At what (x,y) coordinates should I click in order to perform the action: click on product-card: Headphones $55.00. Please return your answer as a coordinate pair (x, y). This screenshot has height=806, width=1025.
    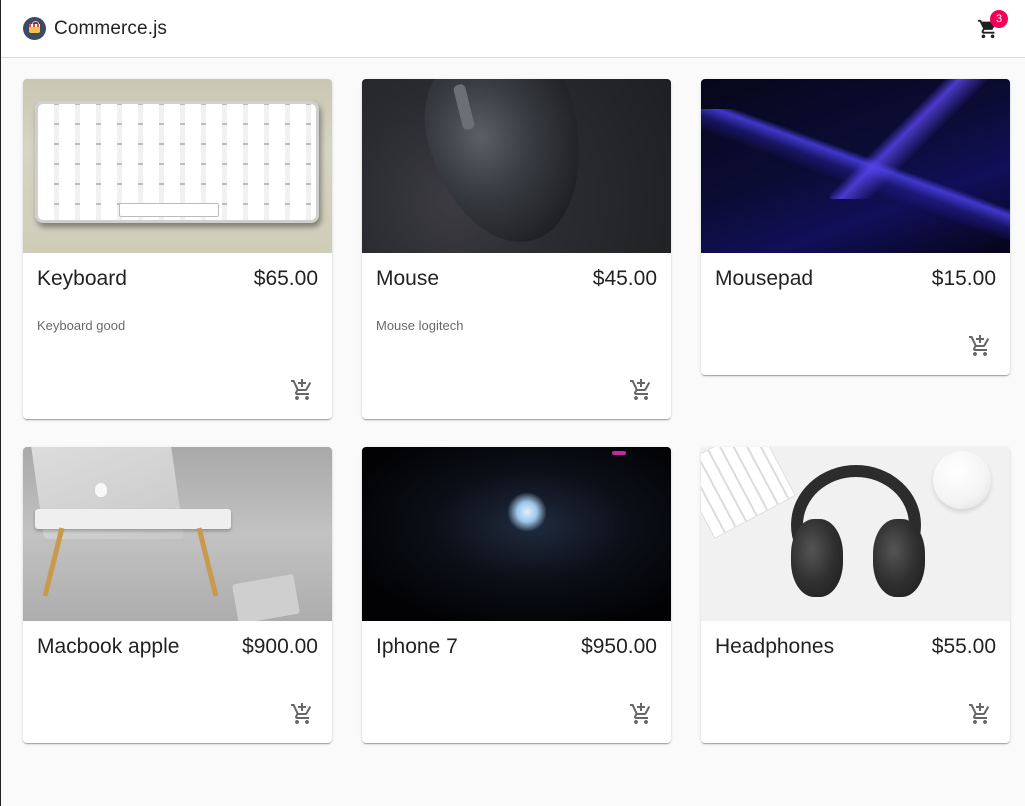
    Looking at the image, I should click on (855, 595).